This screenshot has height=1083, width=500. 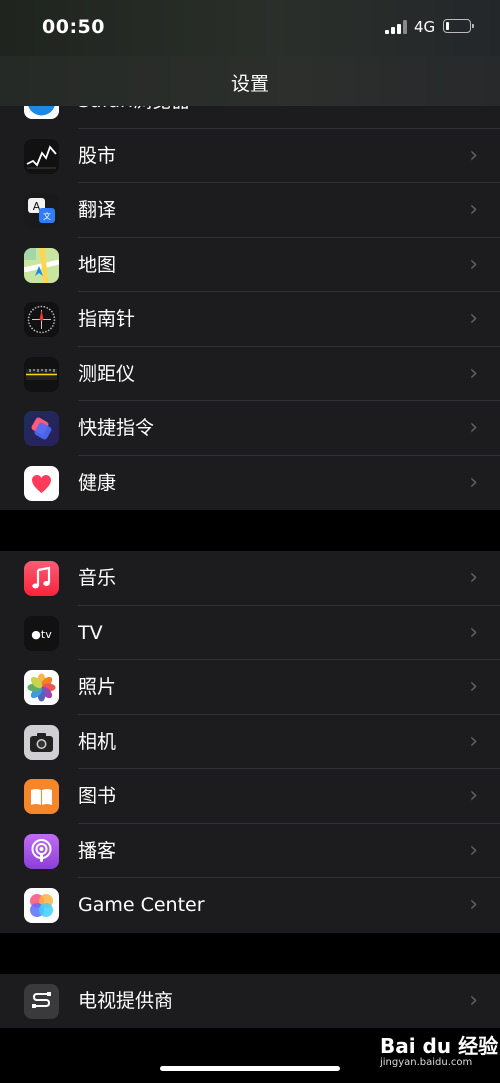 What do you see at coordinates (250, 905) in the screenshot?
I see `settings-row-game-center: Game Center ›` at bounding box center [250, 905].